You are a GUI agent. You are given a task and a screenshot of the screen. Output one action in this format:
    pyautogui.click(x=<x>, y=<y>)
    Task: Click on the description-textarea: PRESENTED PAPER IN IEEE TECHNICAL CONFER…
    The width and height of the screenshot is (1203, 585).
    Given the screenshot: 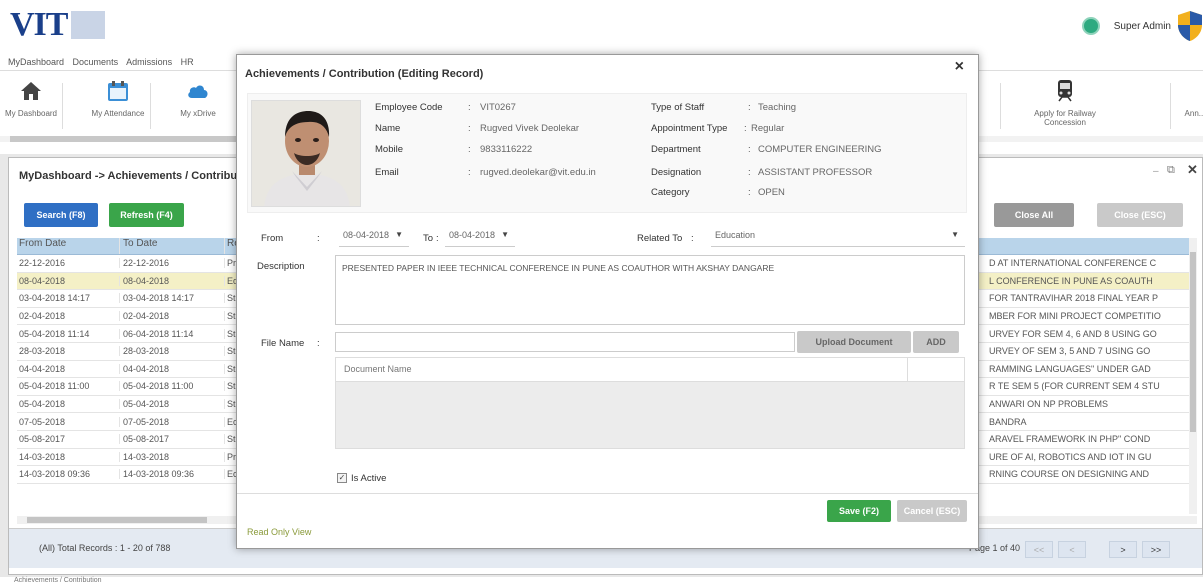 What is the action you would take?
    pyautogui.click(x=650, y=290)
    